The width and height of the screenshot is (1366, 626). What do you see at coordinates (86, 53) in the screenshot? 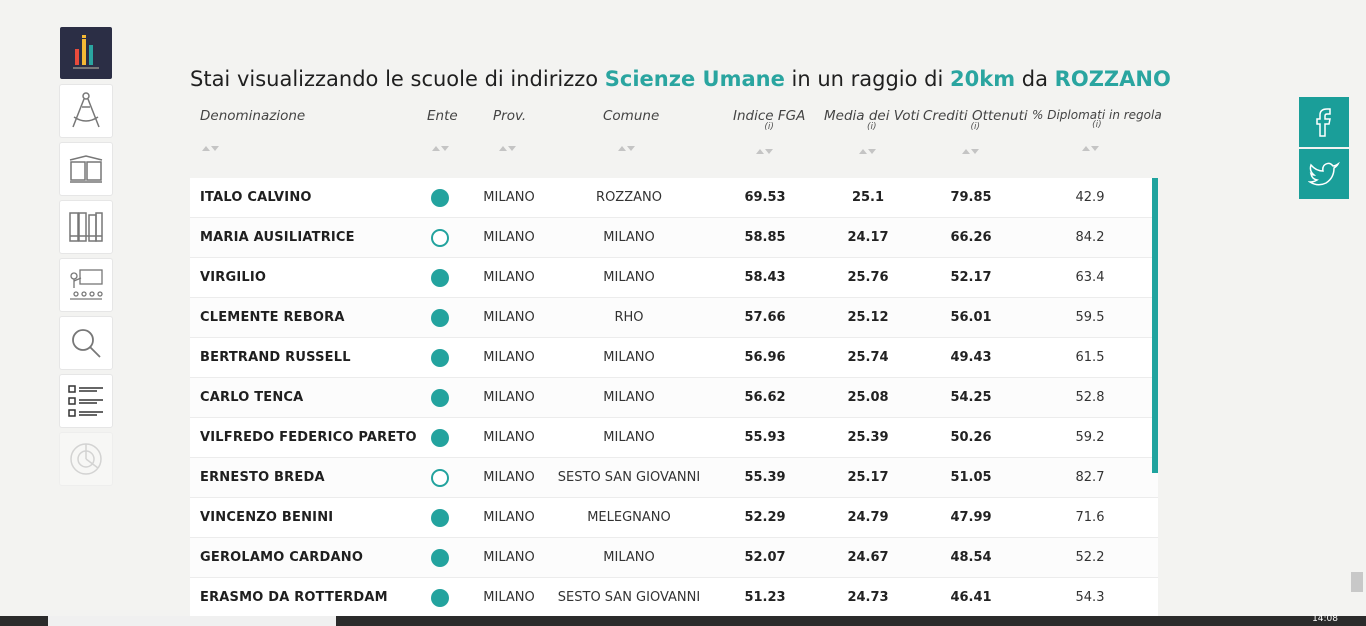
I see `ranking-button` at bounding box center [86, 53].